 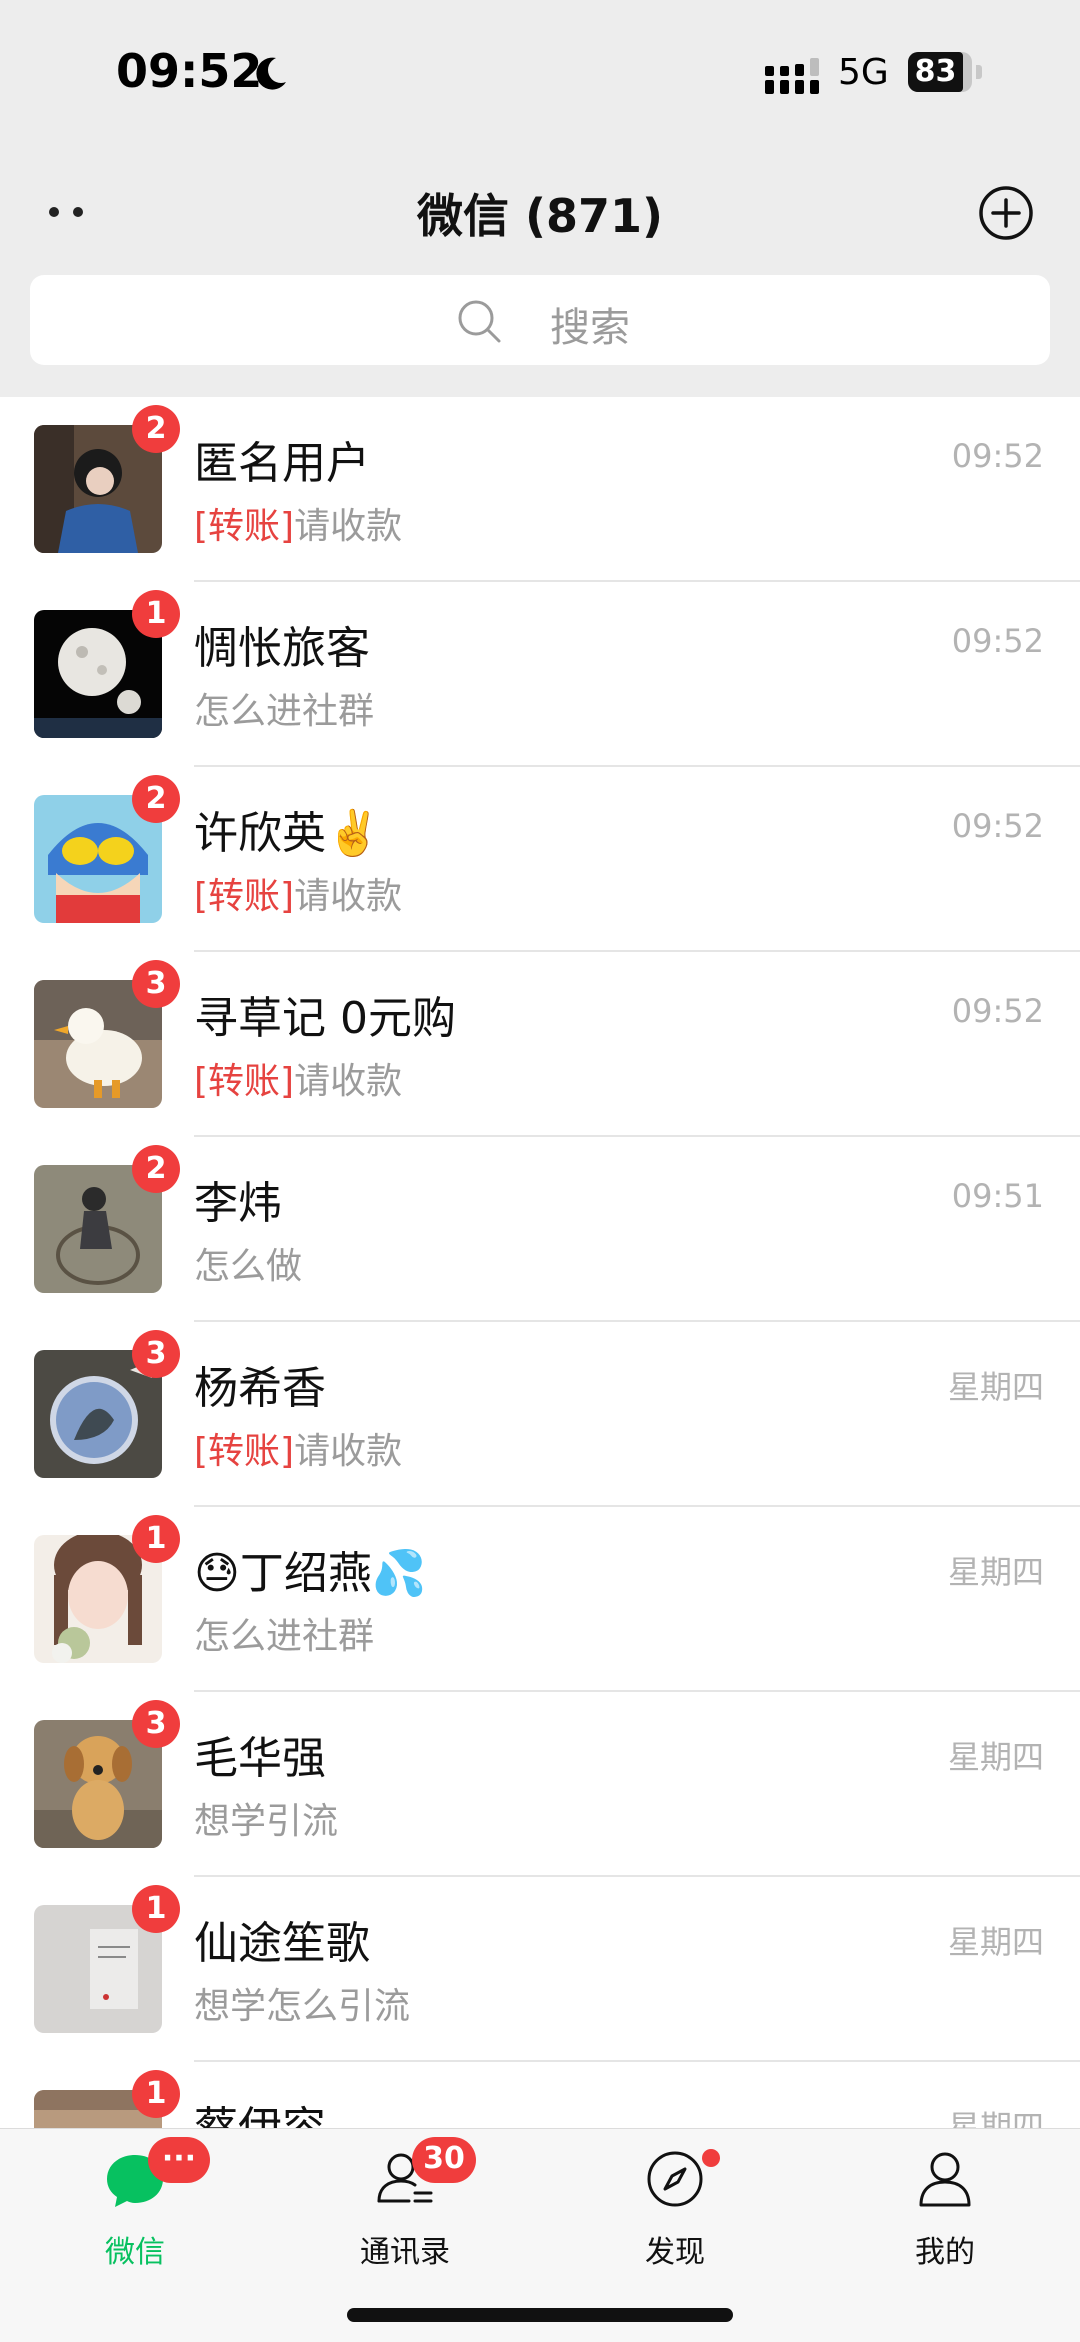 What do you see at coordinates (540, 1599) in the screenshot?
I see `chat-row: 1 😓丁绍燕💦 怎么进社群 星期四` at bounding box center [540, 1599].